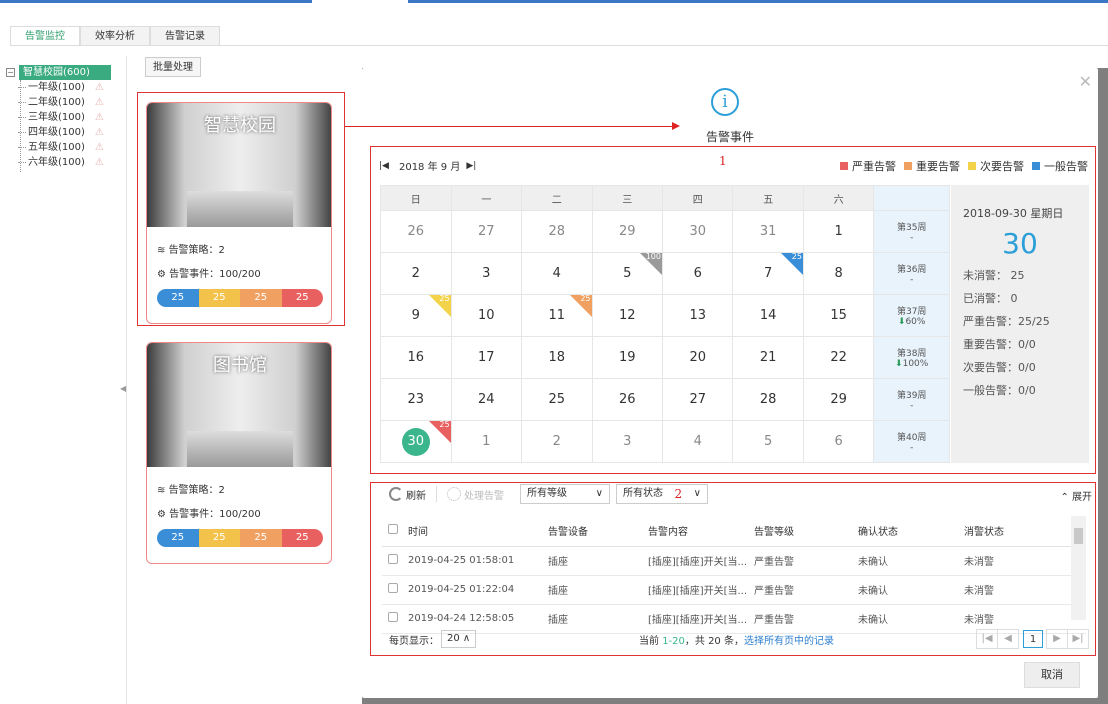 This screenshot has width=1108, height=704. Describe the element at coordinates (486, 399) in the screenshot. I see `calendar-day: 24` at that location.